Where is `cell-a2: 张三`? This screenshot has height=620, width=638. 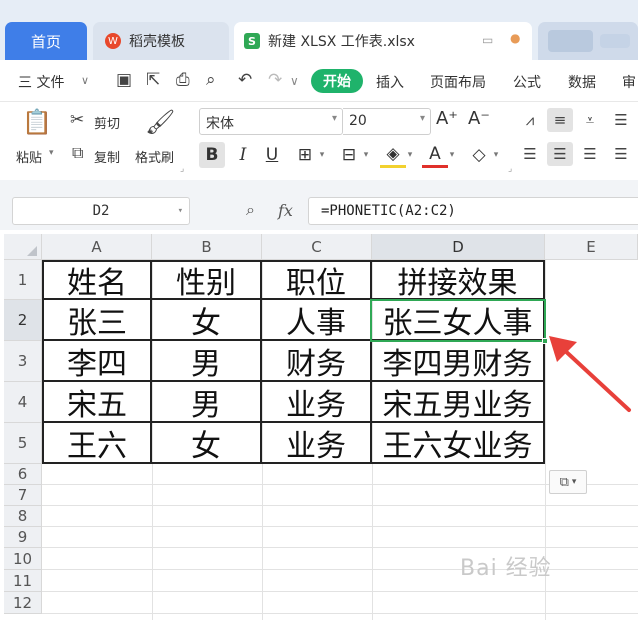
cell-a2: 张三 is located at coordinates (97, 320).